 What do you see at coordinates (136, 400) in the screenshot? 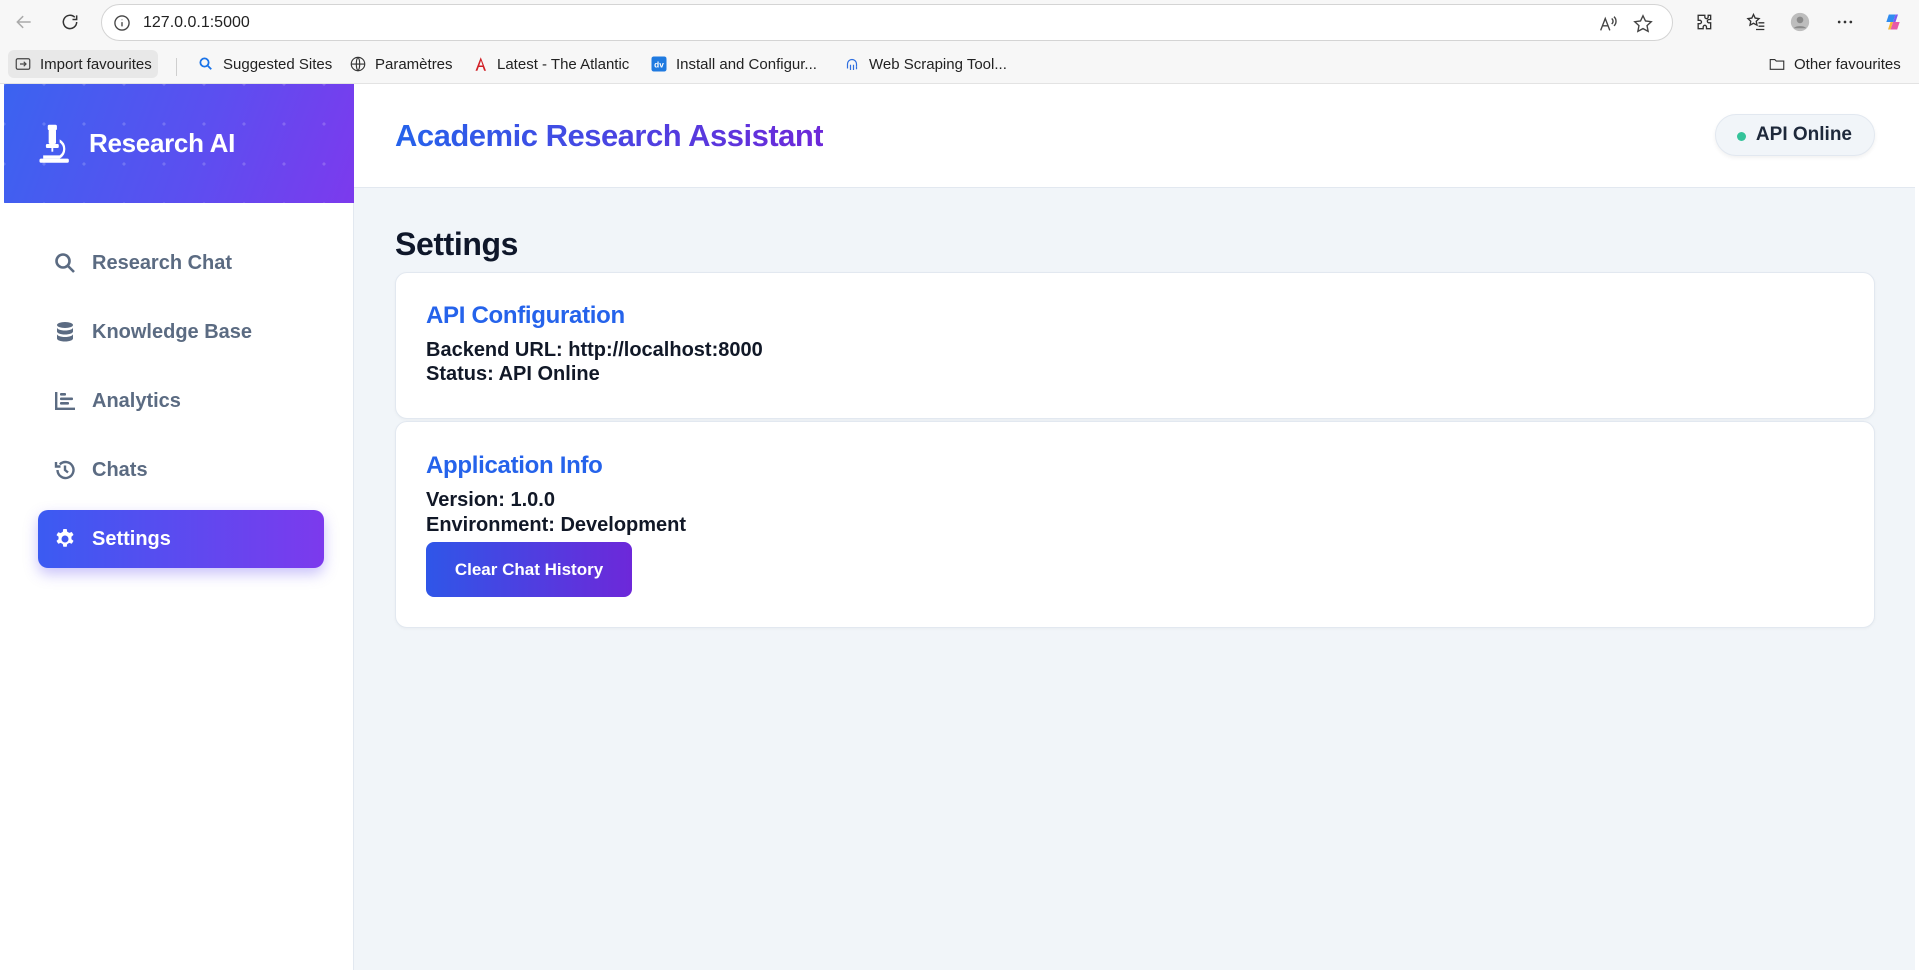
I see `sidebar-item-label: Analytics` at bounding box center [136, 400].